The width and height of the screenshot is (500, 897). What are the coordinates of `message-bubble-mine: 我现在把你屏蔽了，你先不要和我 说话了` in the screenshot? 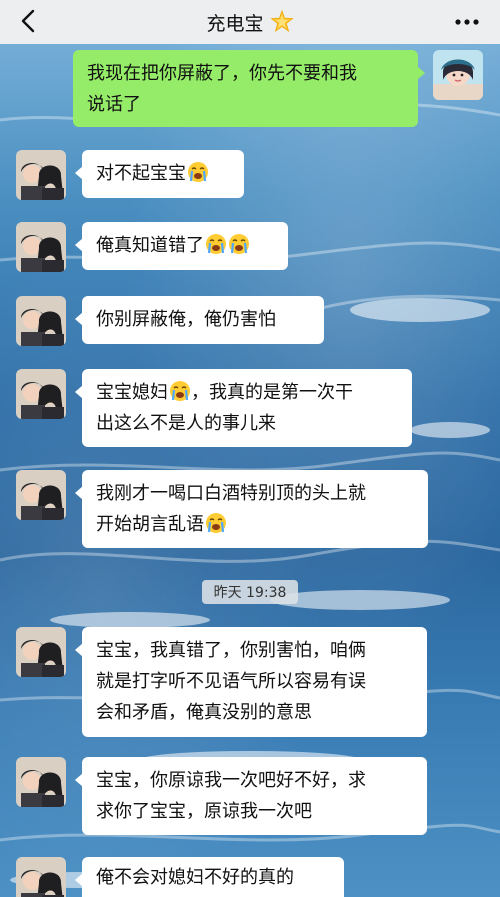 It's located at (249, 88).